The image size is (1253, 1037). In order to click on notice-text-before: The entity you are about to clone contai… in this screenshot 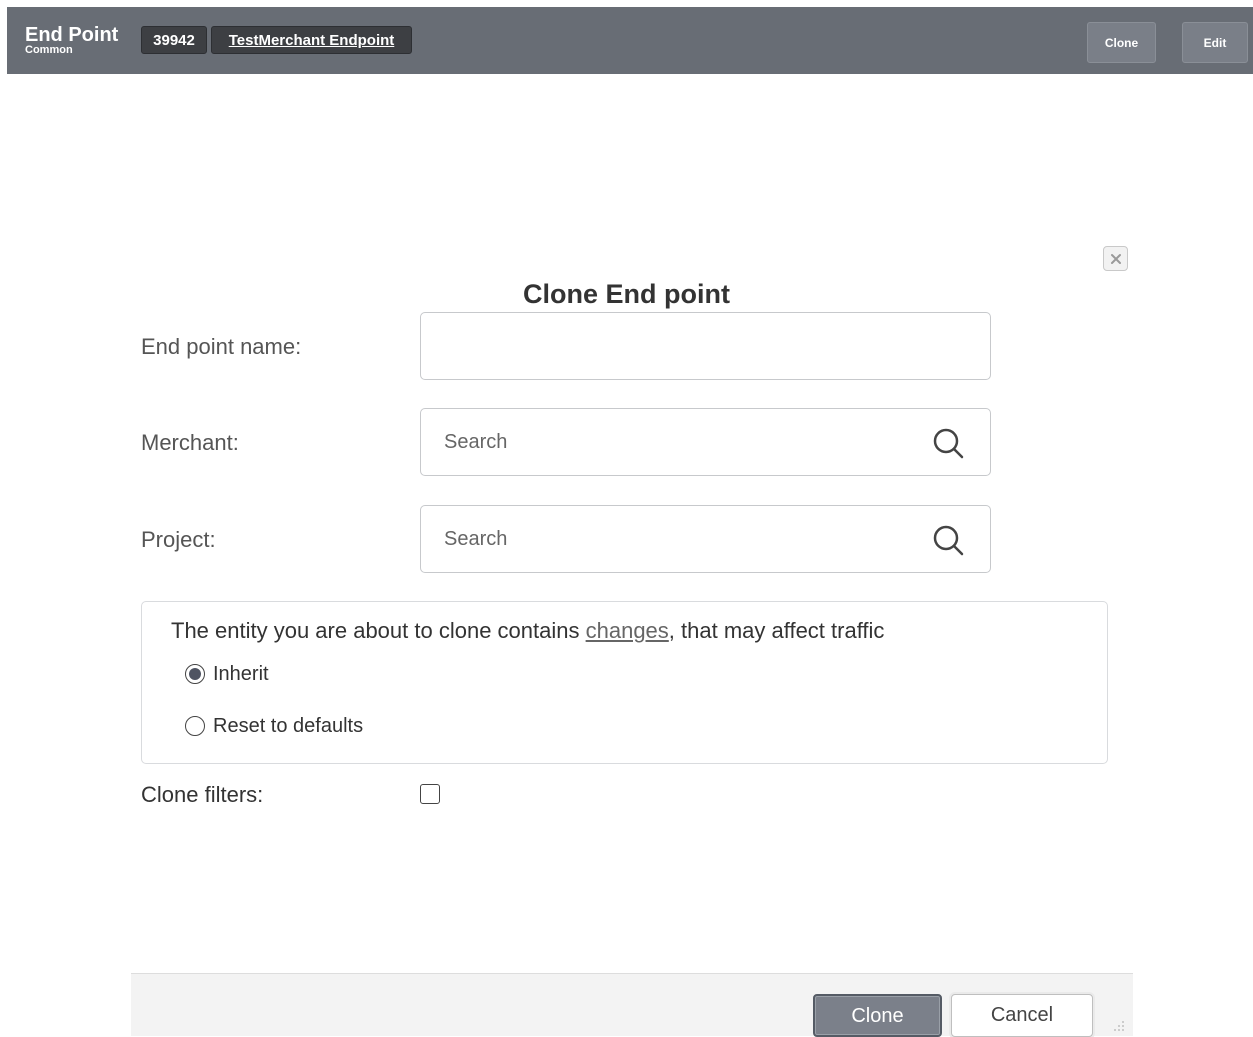, I will do `click(378, 630)`.